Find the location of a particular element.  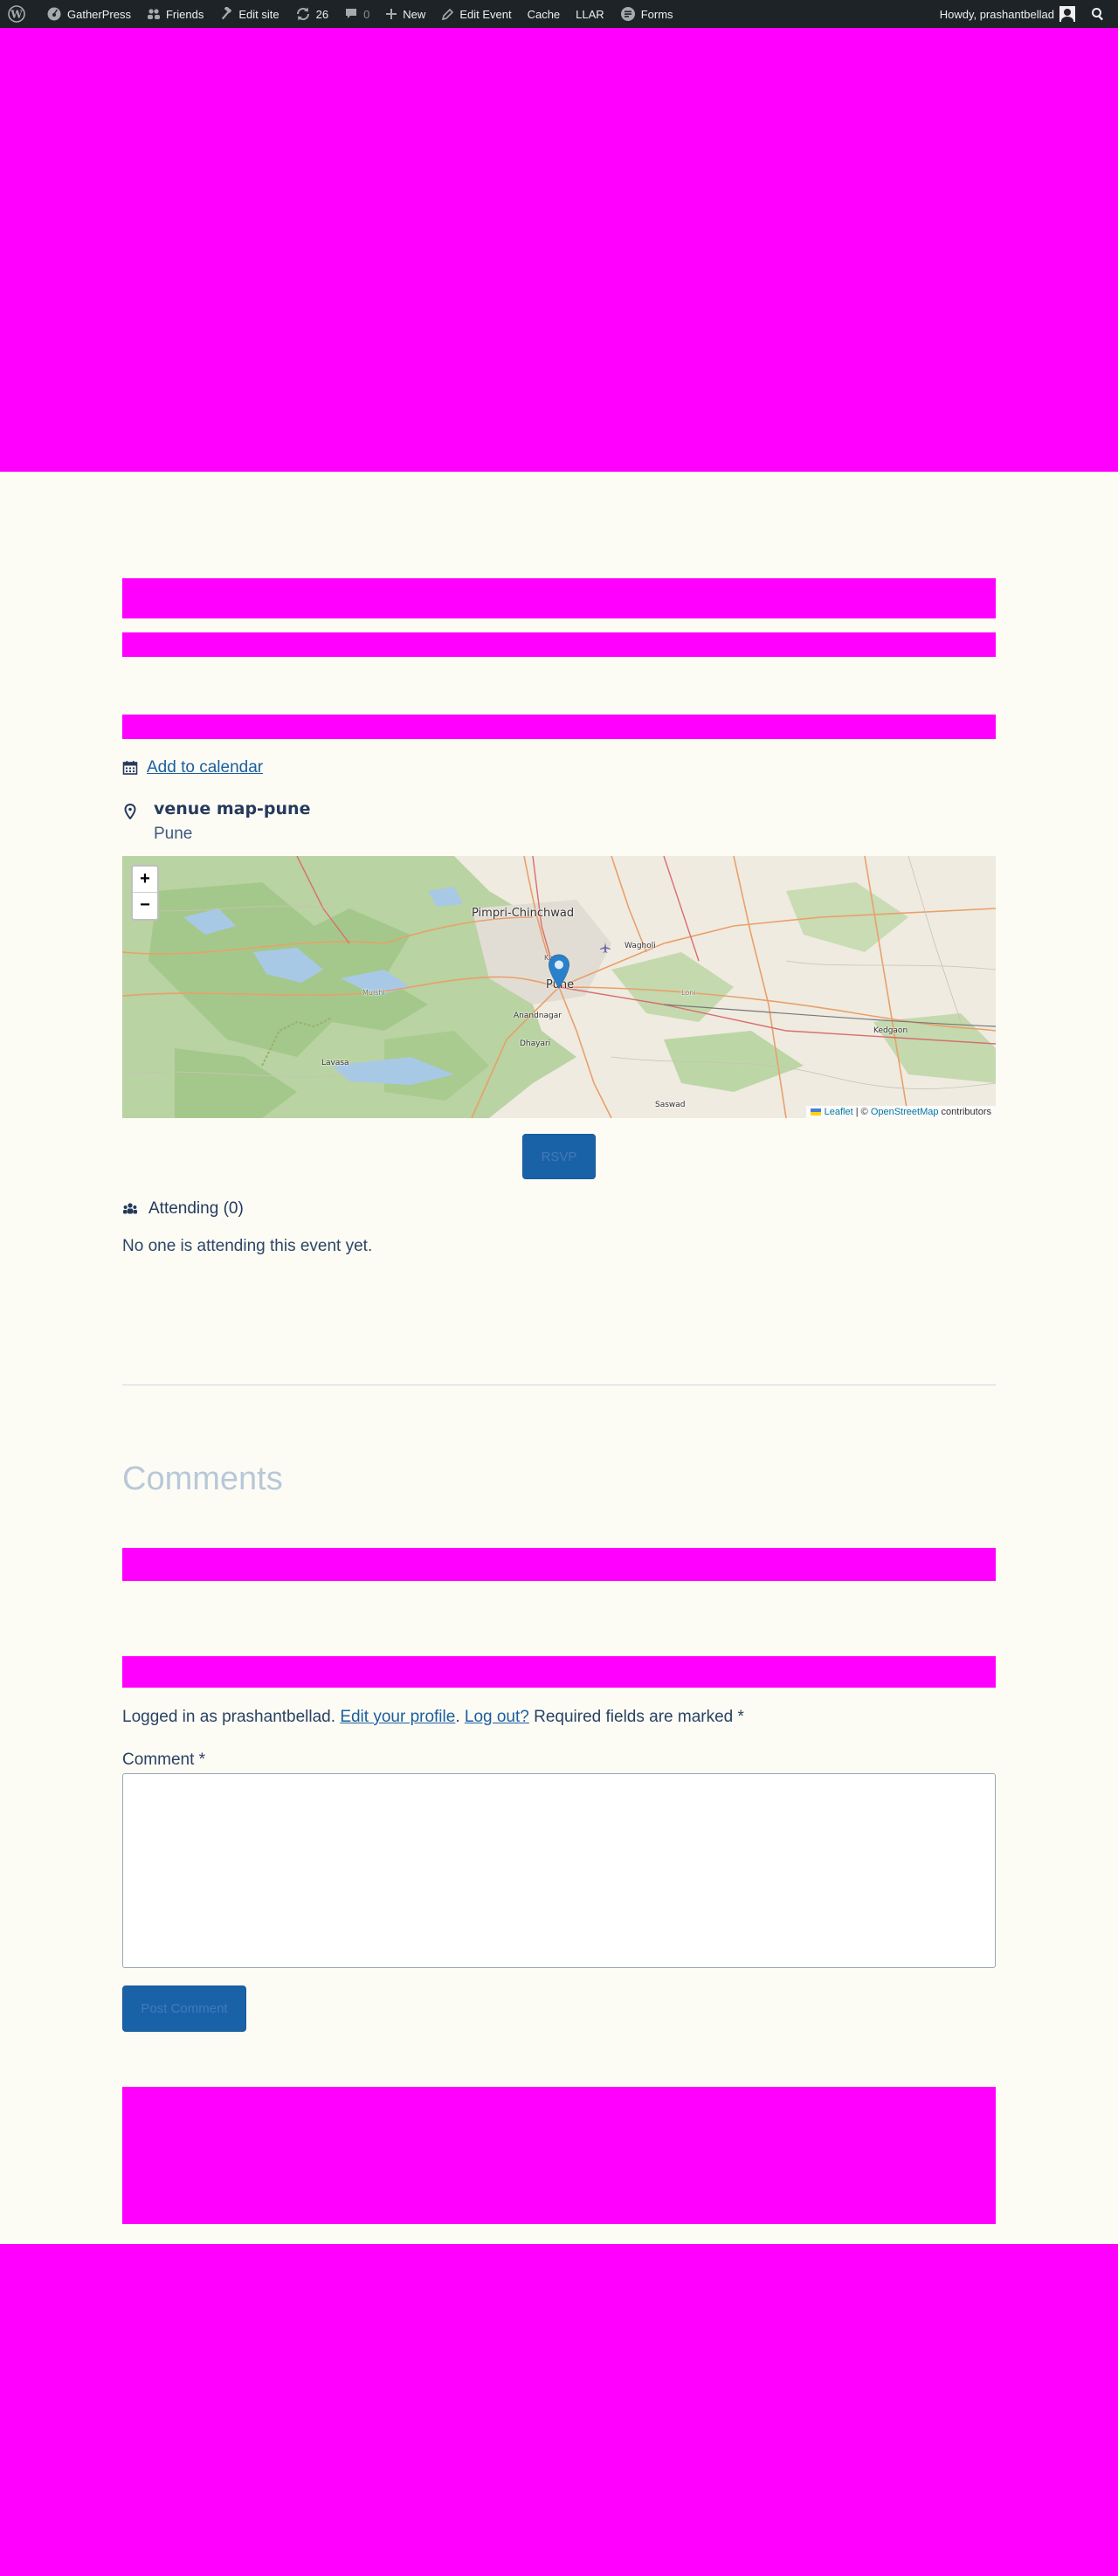

map-label-saswad: Saswad is located at coordinates (670, 1105).